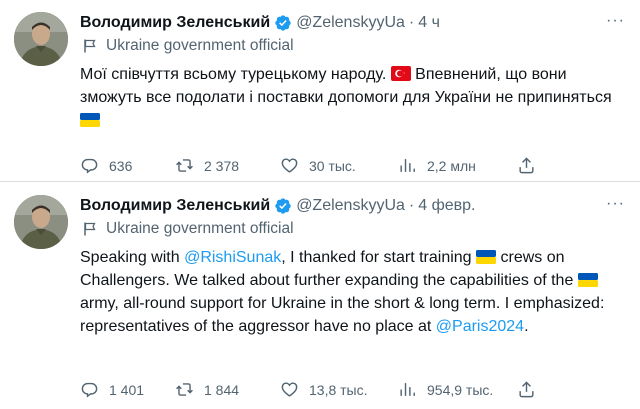 The width and height of the screenshot is (640, 409). Describe the element at coordinates (451, 165) in the screenshot. I see `views-count: 2,2 млн` at that location.